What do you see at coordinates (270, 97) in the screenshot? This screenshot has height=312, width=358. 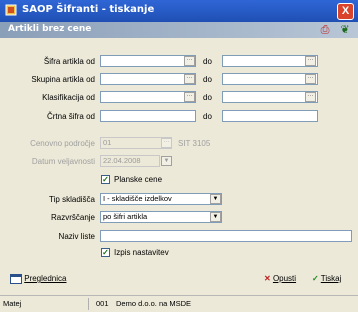 I see `klasifikacija-do-input` at bounding box center [270, 97].